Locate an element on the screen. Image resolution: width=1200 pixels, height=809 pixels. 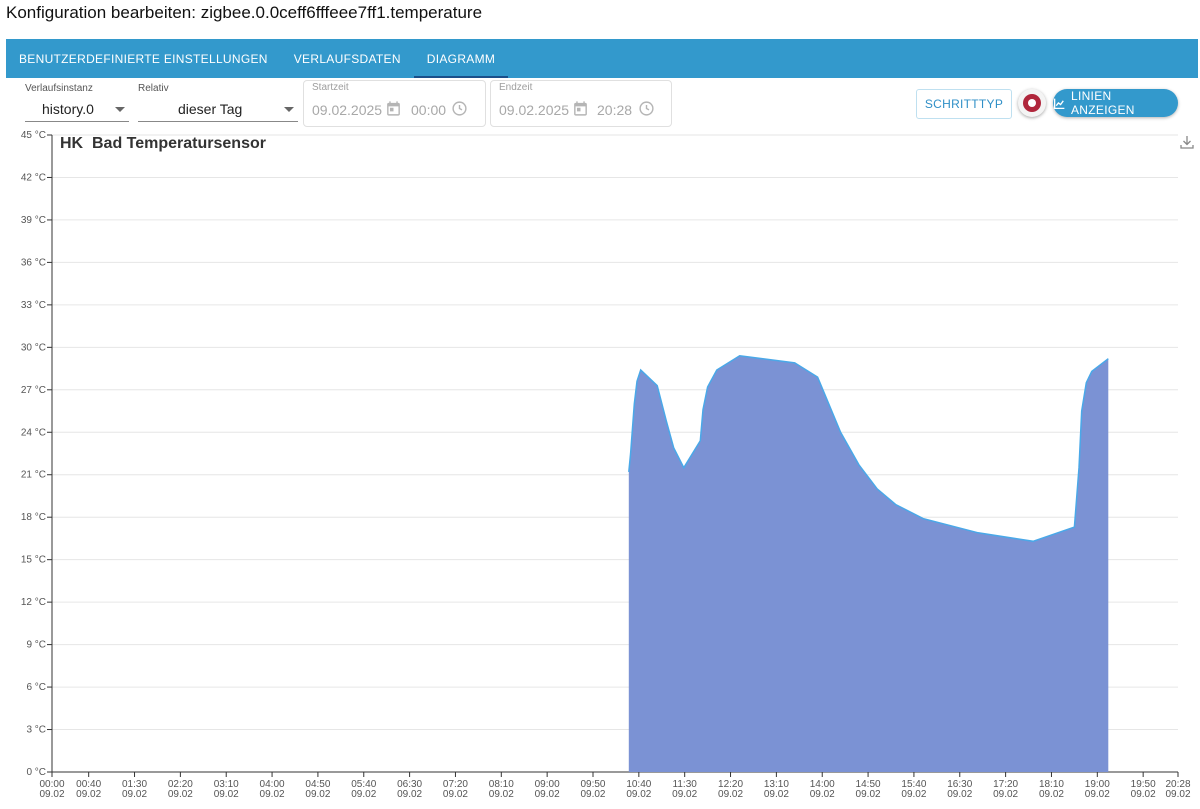
y-tick-label: 3 °C is located at coordinates (36, 730).